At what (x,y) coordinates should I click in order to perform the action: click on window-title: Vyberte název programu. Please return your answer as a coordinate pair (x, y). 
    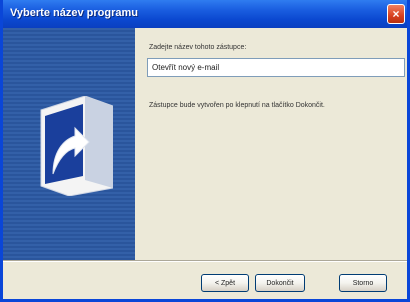
    Looking at the image, I should click on (74, 13).